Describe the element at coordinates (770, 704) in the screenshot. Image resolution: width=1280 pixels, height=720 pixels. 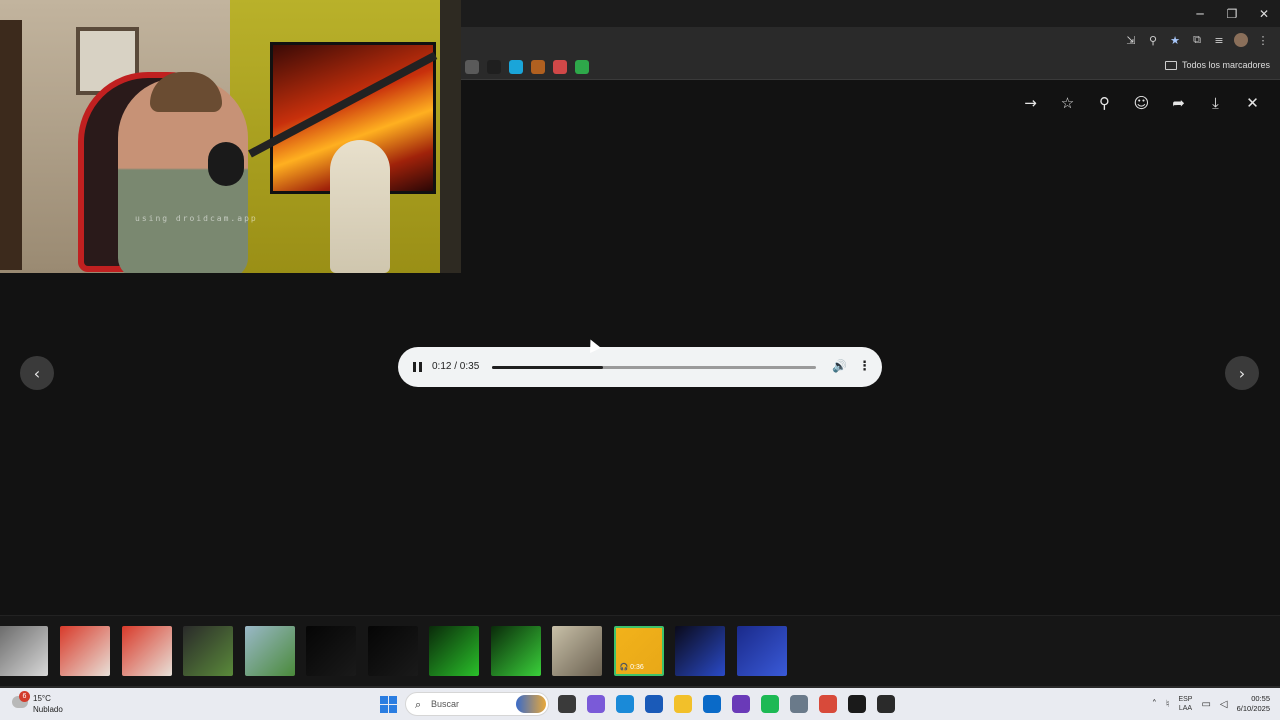
I see `spotify-icon` at that location.